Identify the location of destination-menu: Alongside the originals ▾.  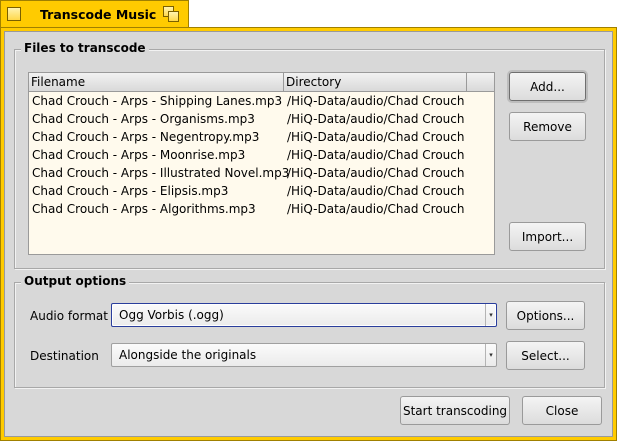
(304, 355).